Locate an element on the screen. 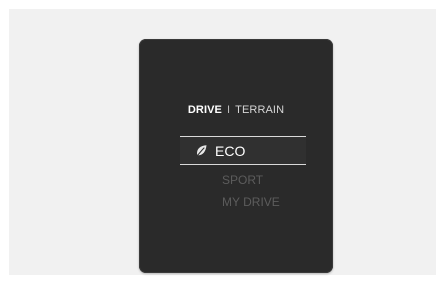 This screenshot has height=284, width=445. mode-option-eco: ECO is located at coordinates (243, 150).